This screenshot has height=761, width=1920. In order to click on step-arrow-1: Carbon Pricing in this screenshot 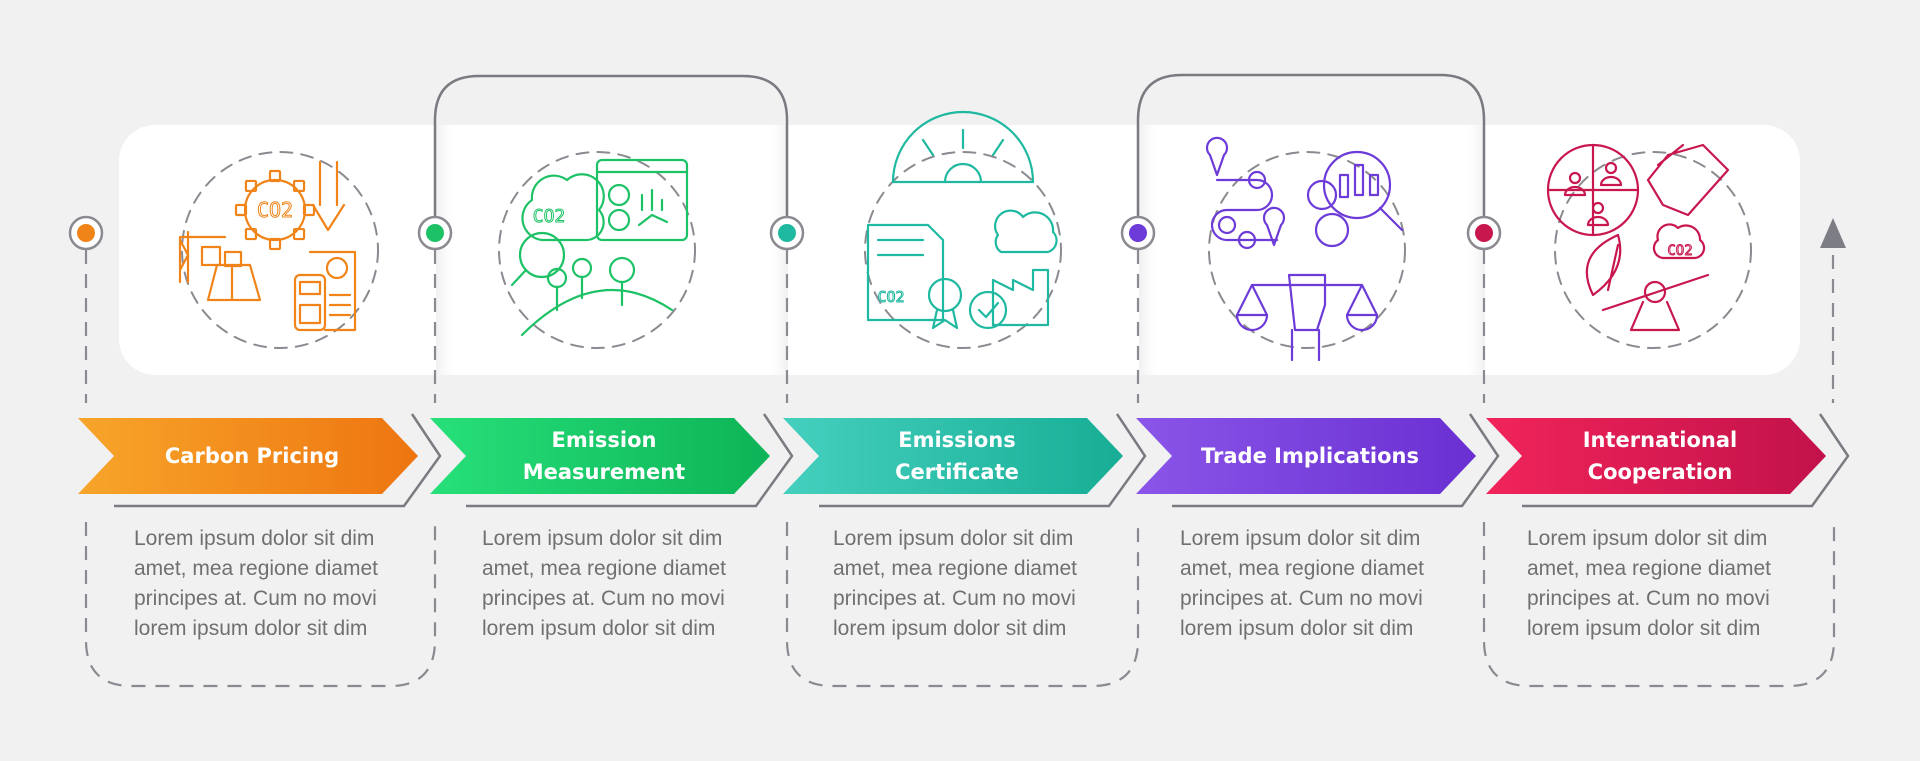, I will do `click(260, 460)`.